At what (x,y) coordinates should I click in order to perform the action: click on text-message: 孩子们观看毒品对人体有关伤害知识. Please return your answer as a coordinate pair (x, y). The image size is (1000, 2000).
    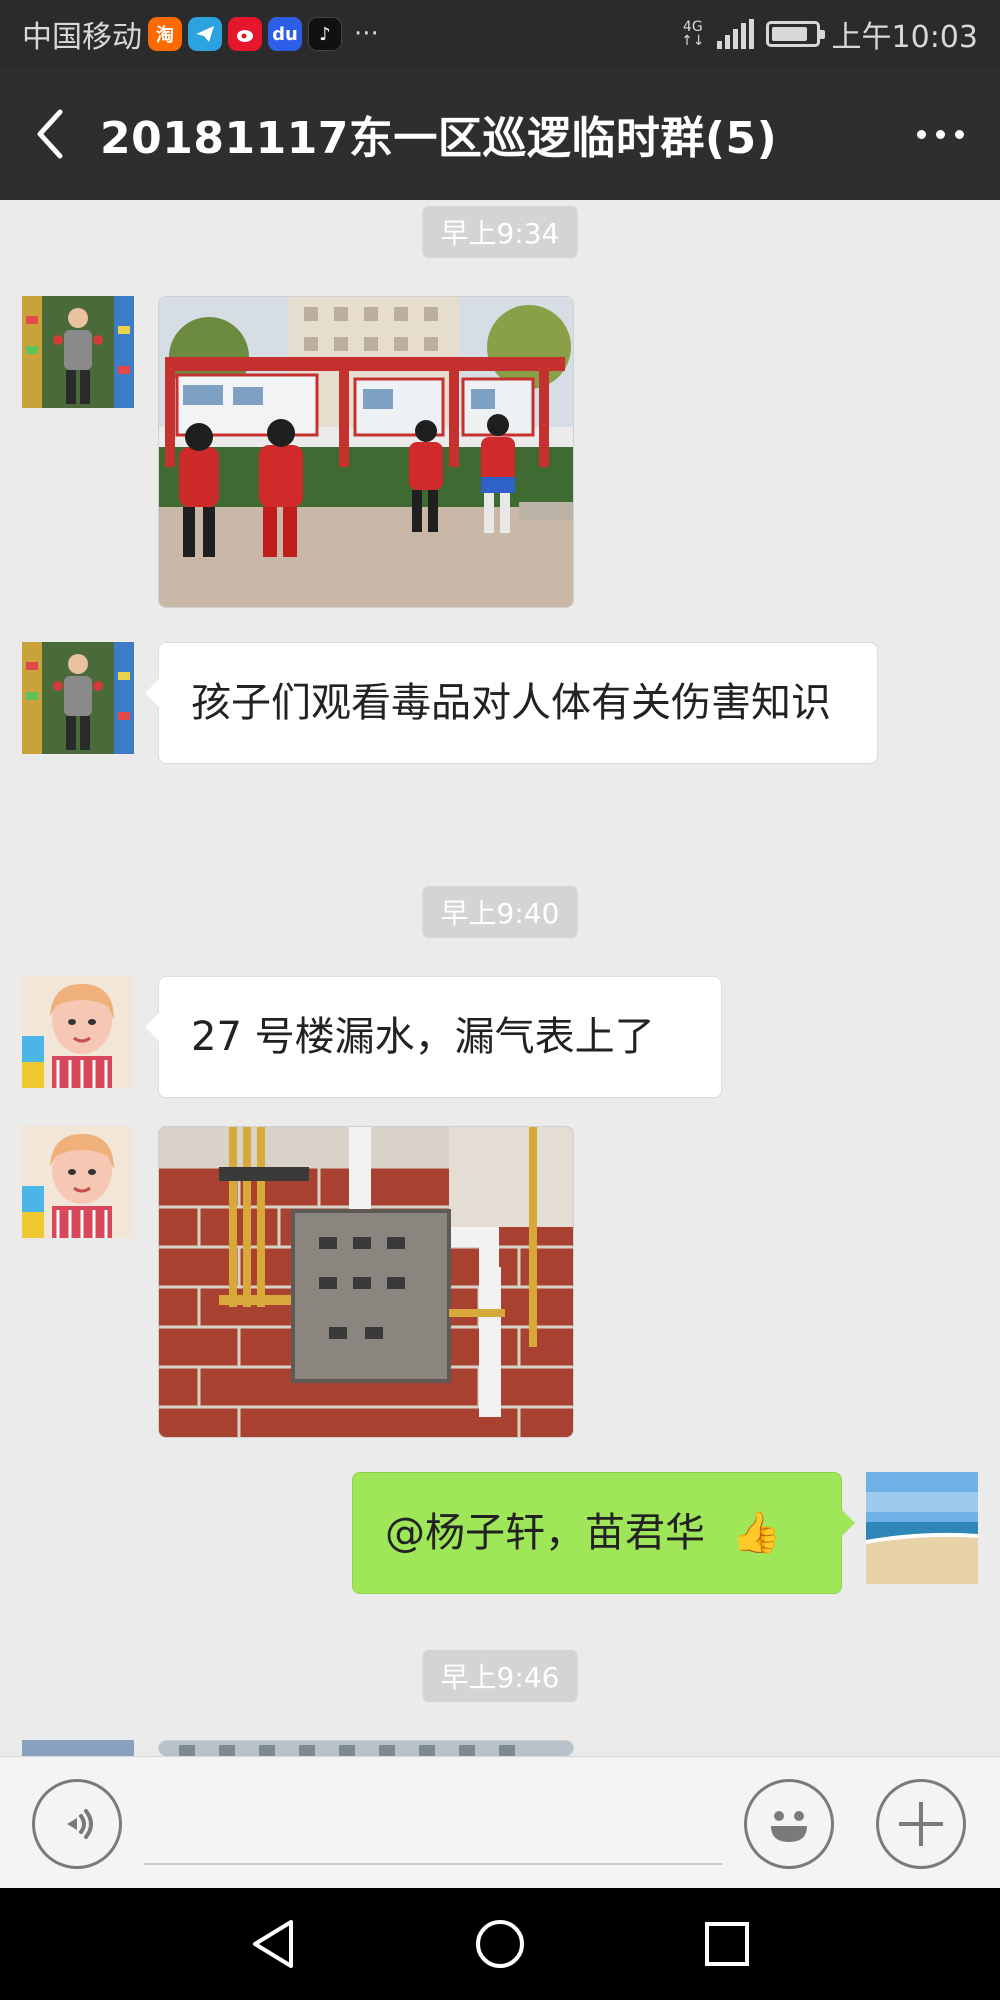
    Looking at the image, I should click on (511, 703).